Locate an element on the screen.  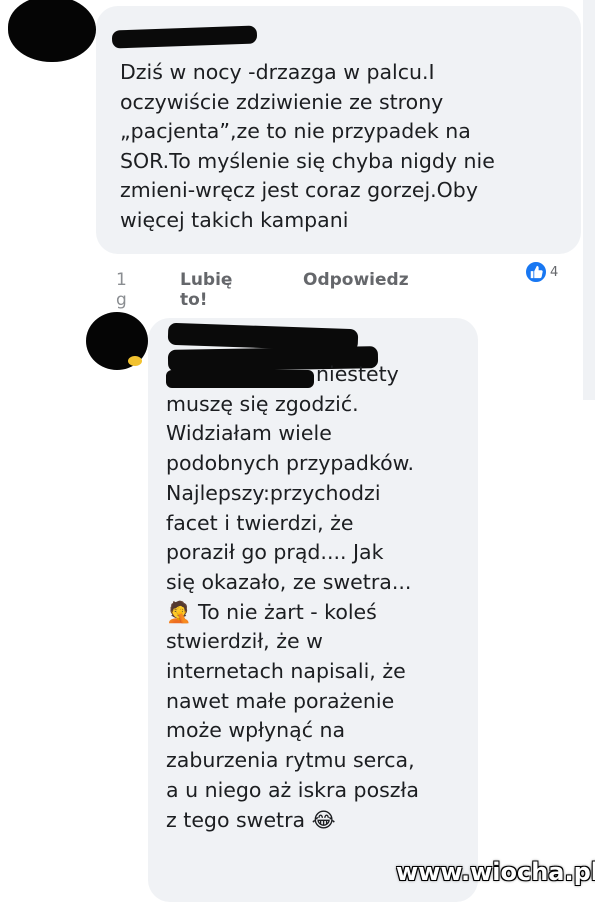
reply-button: Odpowiedz is located at coordinates (356, 280).